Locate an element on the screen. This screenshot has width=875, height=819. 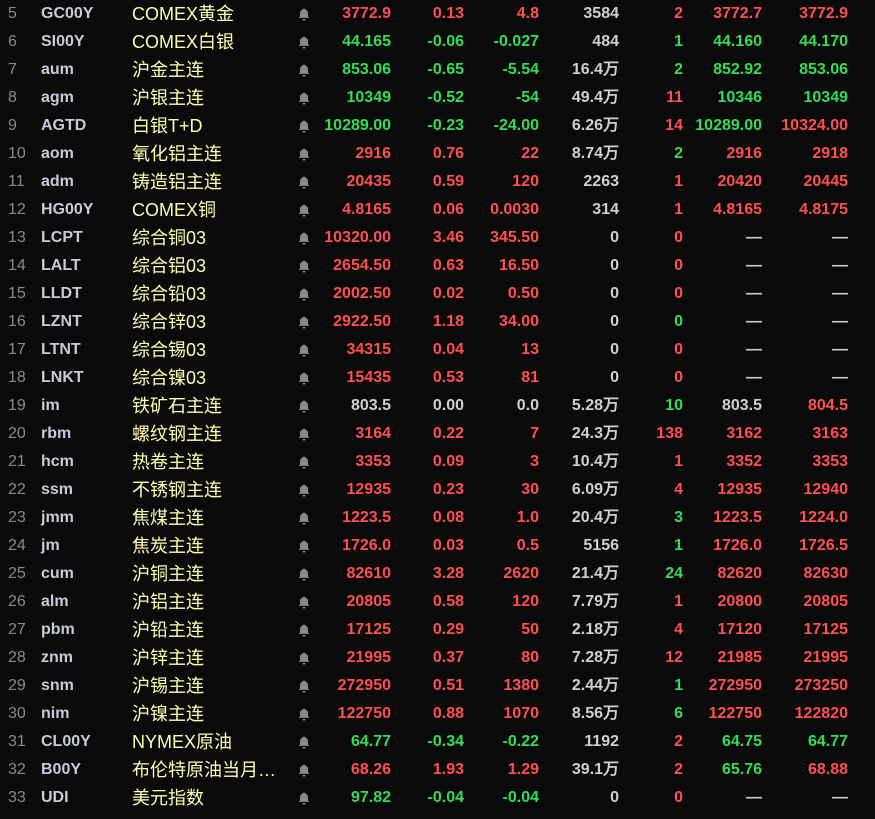
table-row: 20 rbm 螺纹钢主连 3164 0.22 7 24.3万 138 3162 3163 is located at coordinates (437, 434).